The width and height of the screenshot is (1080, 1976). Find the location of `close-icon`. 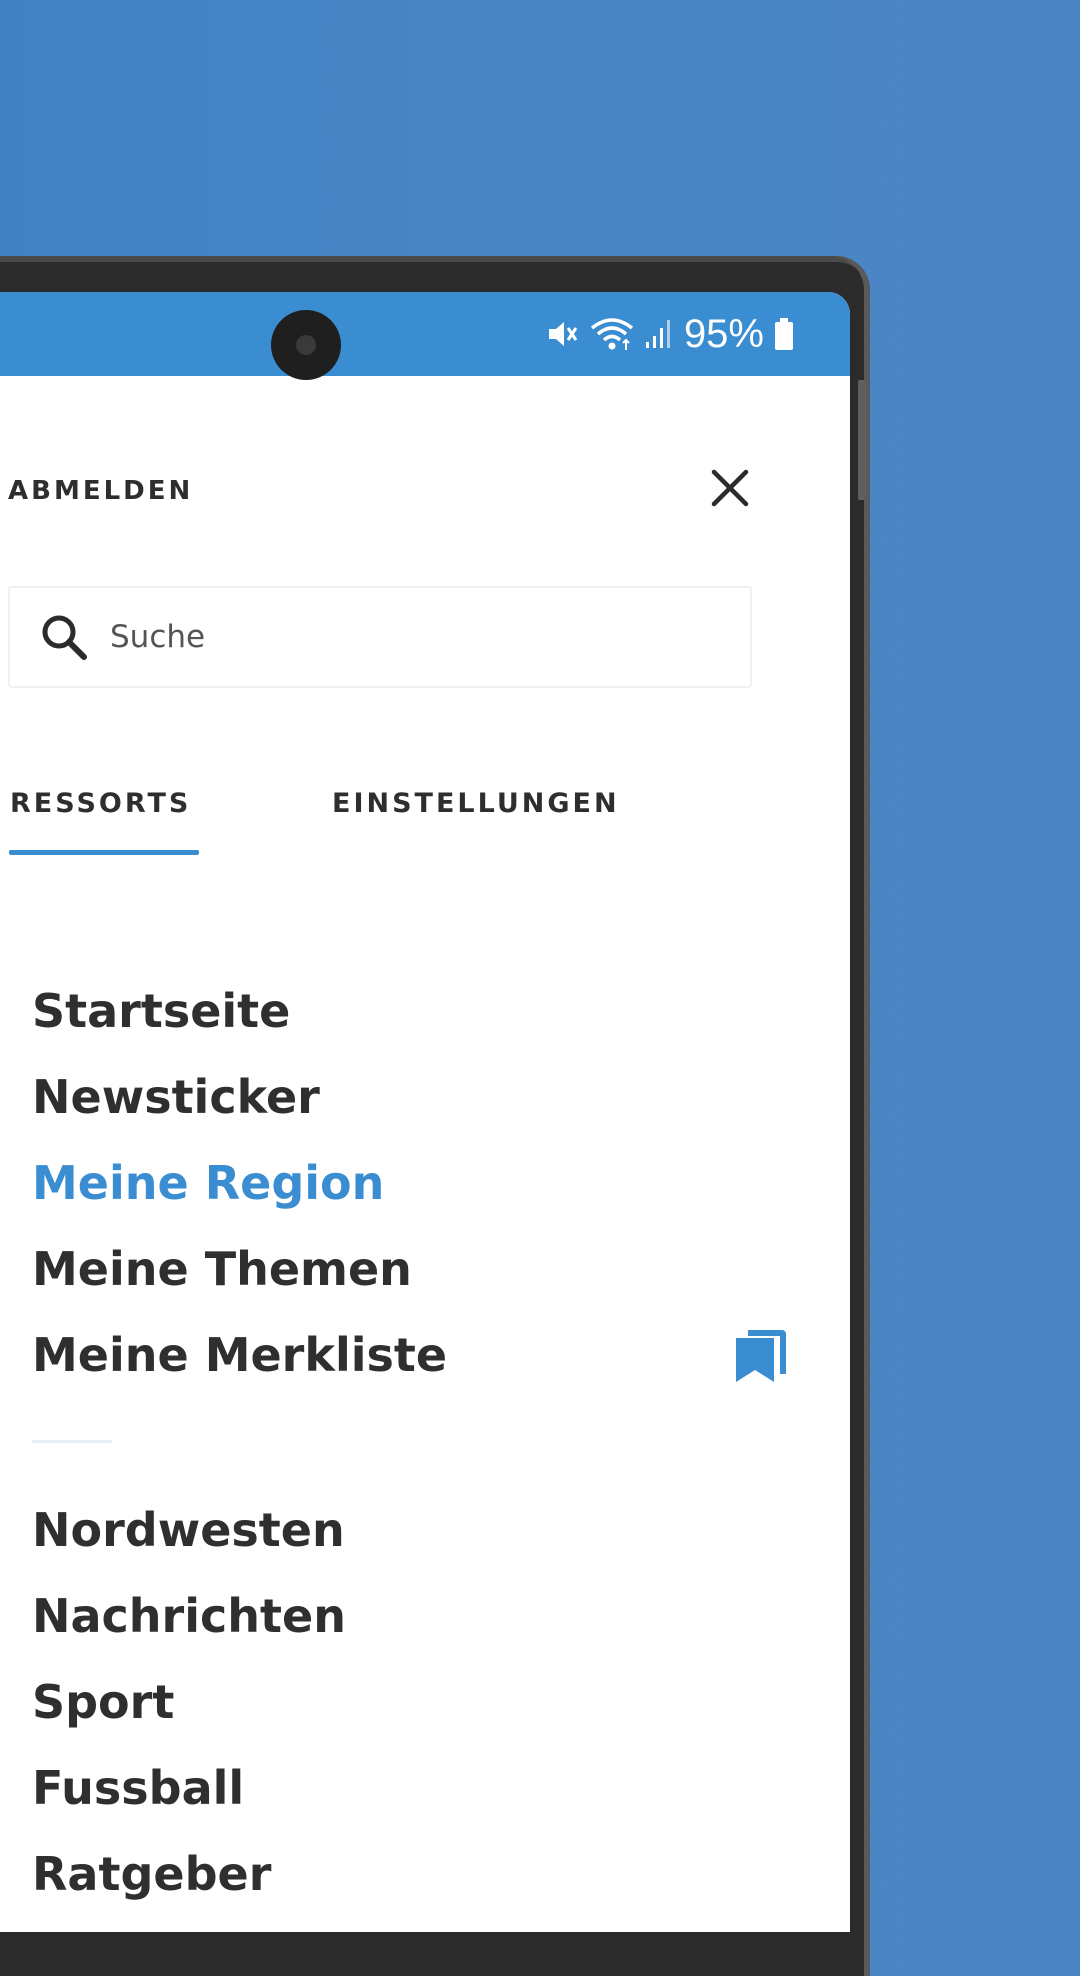

close-icon is located at coordinates (730, 488).